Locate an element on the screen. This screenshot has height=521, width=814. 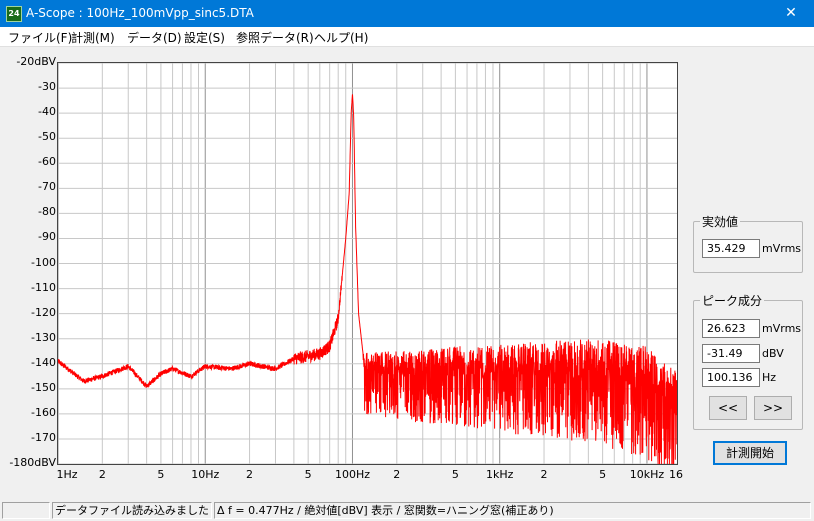
title-bar: 24 A-Scope : 100Hz_100mVpp_sinc5.DTA ✕ is located at coordinates (407, 13).